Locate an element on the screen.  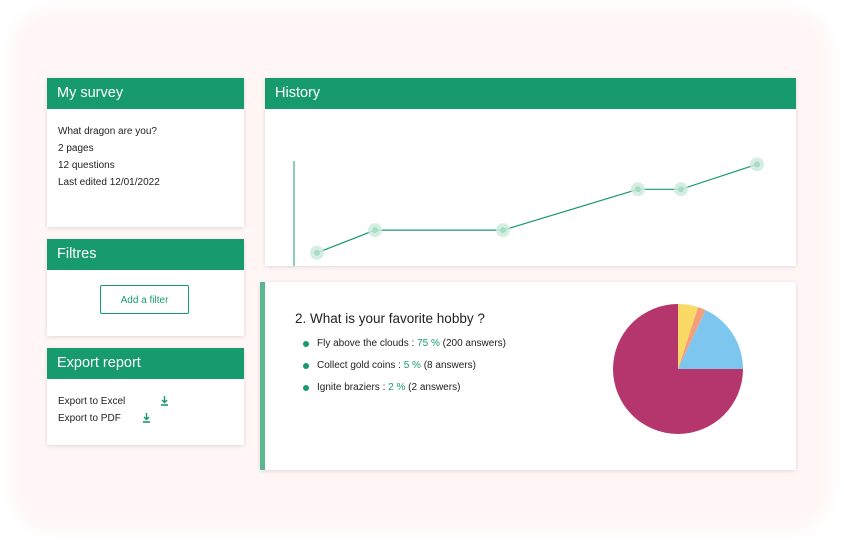
survey-card-title: My survey is located at coordinates (145, 93).